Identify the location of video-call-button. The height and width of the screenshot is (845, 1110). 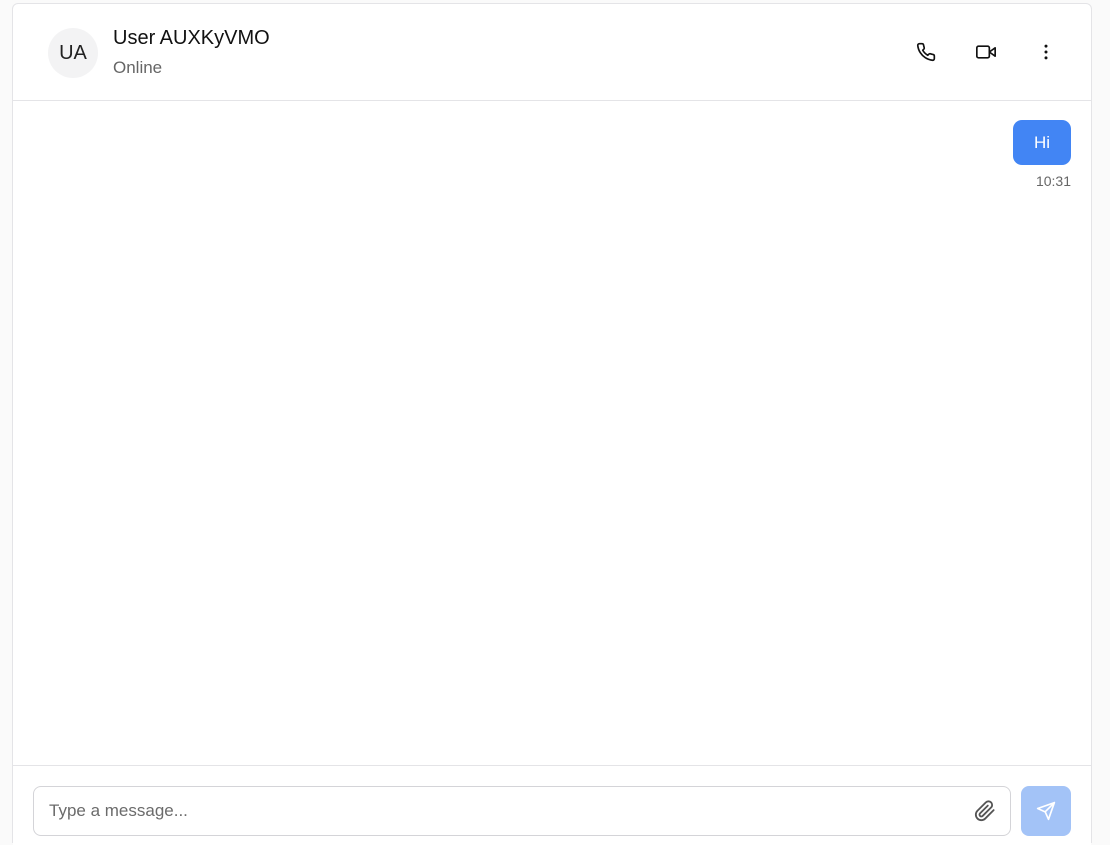
(986, 52).